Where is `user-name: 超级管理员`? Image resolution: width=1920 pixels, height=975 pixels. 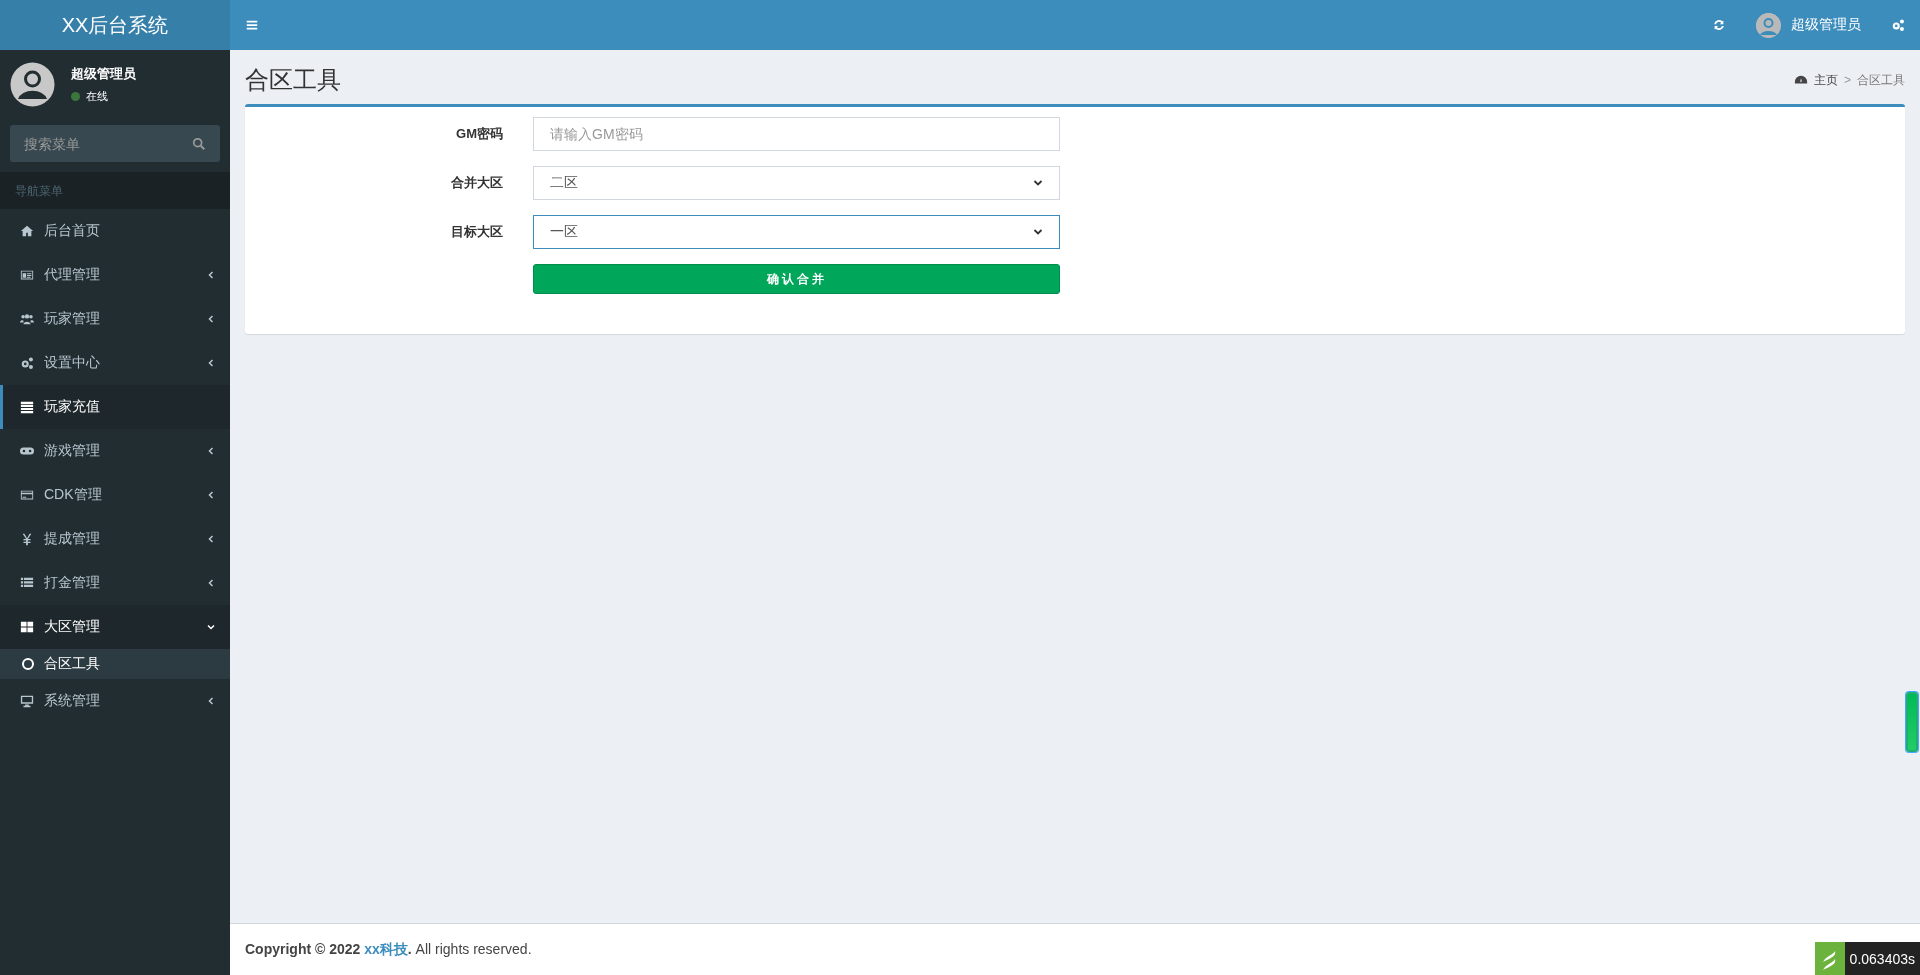 user-name: 超级管理员 is located at coordinates (103, 74).